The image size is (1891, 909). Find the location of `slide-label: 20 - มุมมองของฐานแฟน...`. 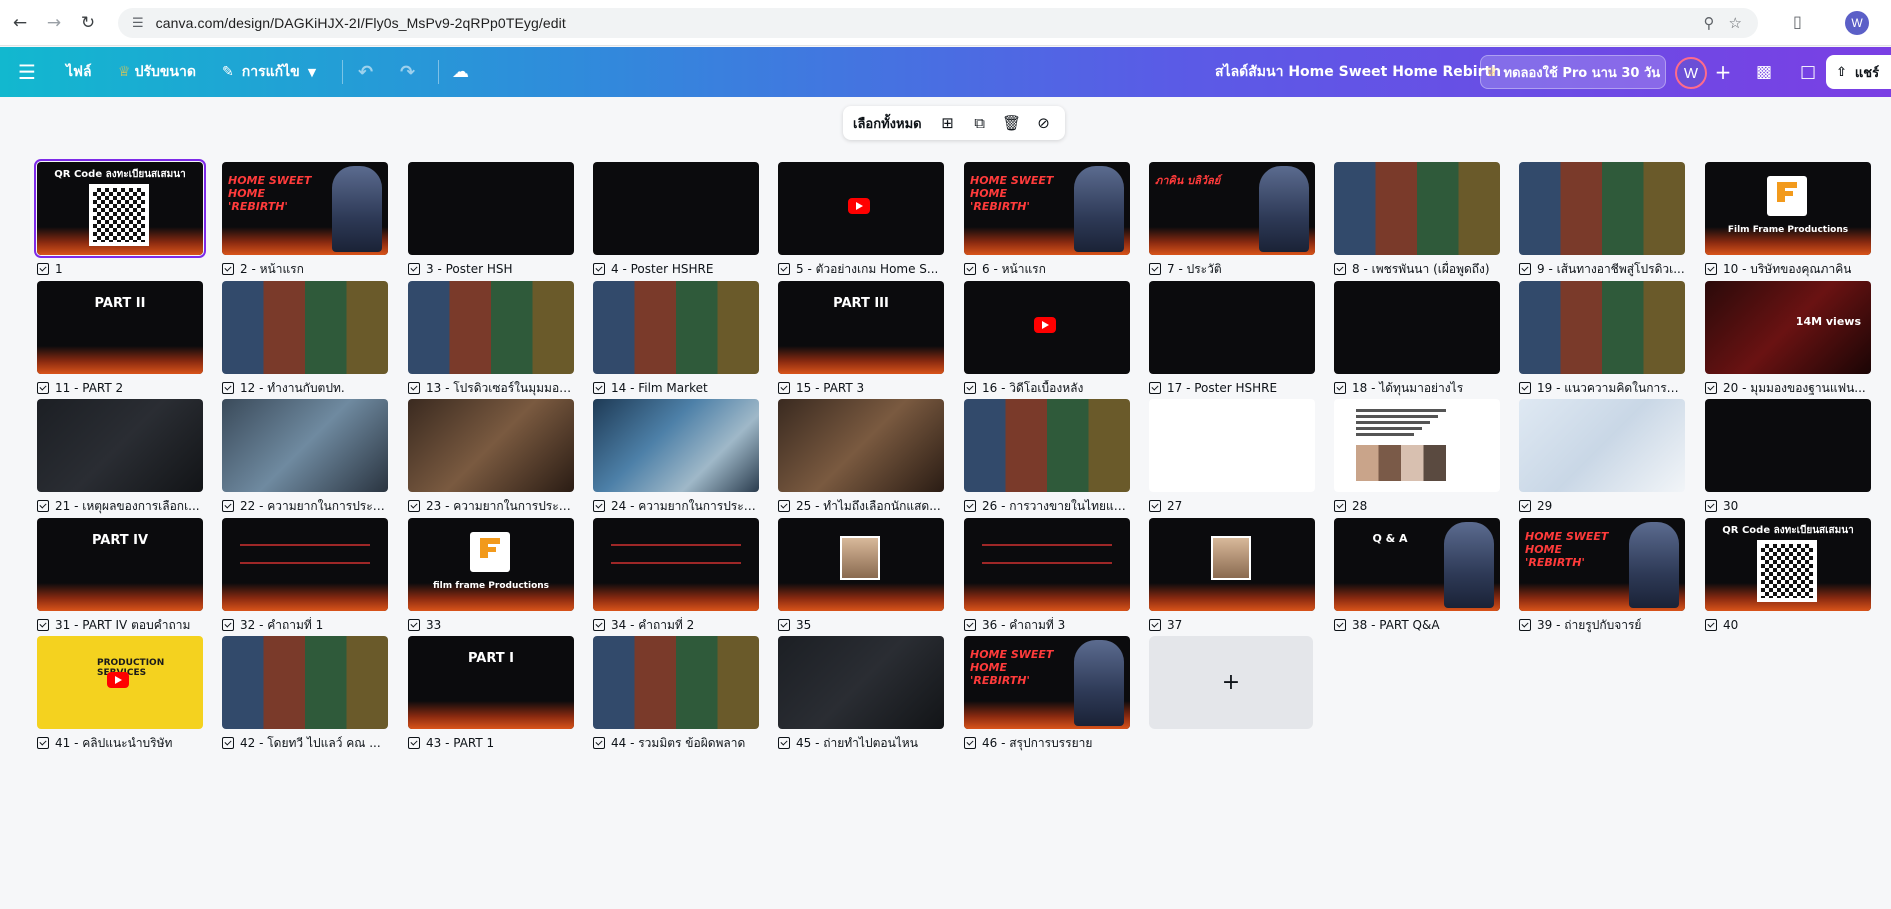

slide-label: 20 - มุมมองของฐานแฟน... is located at coordinates (1794, 388).